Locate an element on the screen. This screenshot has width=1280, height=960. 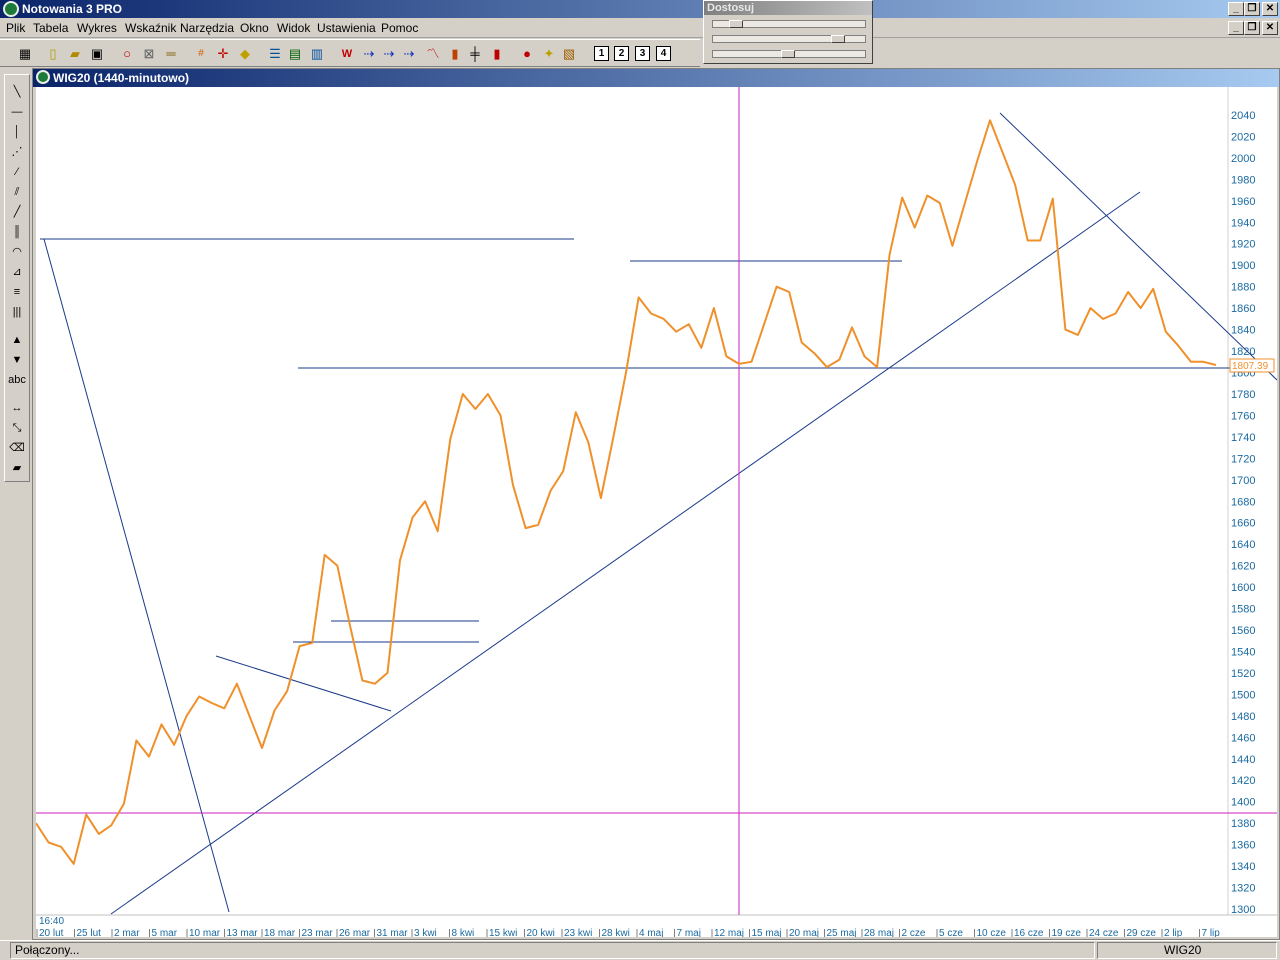
x-tick-label: 13 mar is located at coordinates (243, 932).